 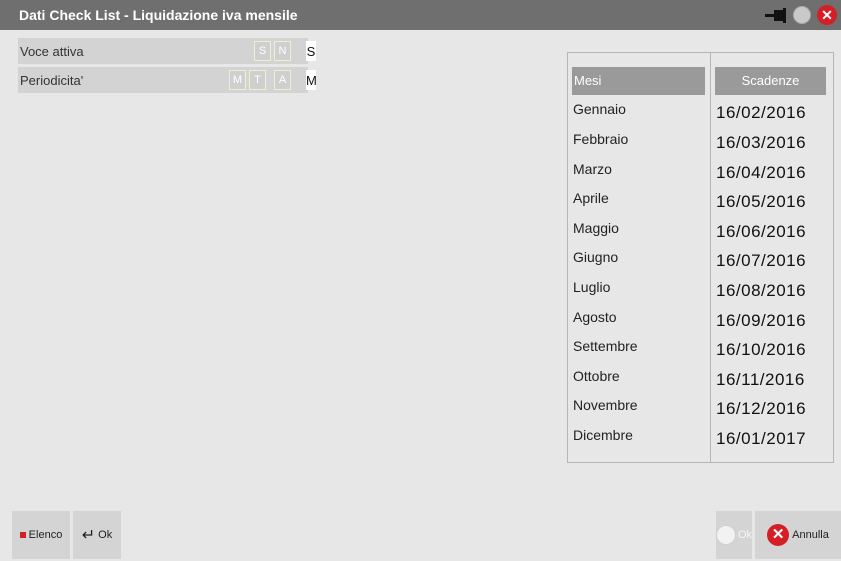 I want to click on ok-disabled-button: Ok, so click(x=734, y=535).